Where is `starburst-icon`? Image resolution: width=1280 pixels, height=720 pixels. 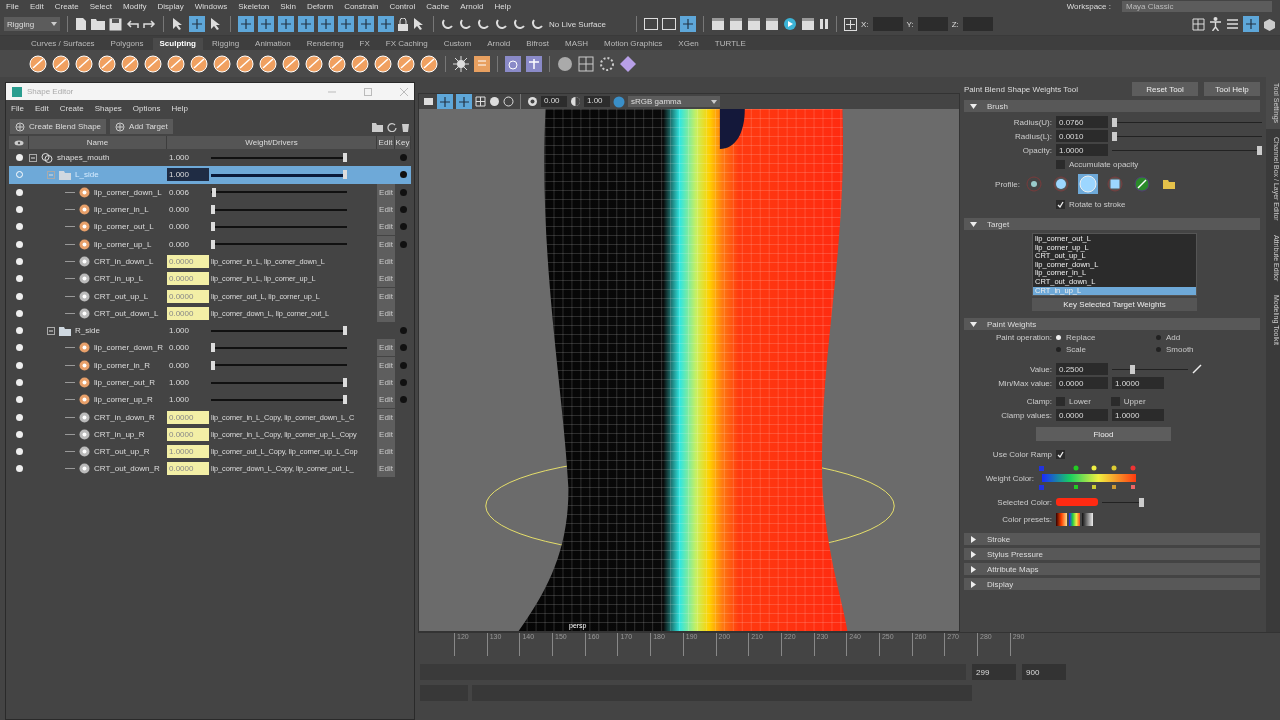
starburst-icon is located at coordinates (461, 63).